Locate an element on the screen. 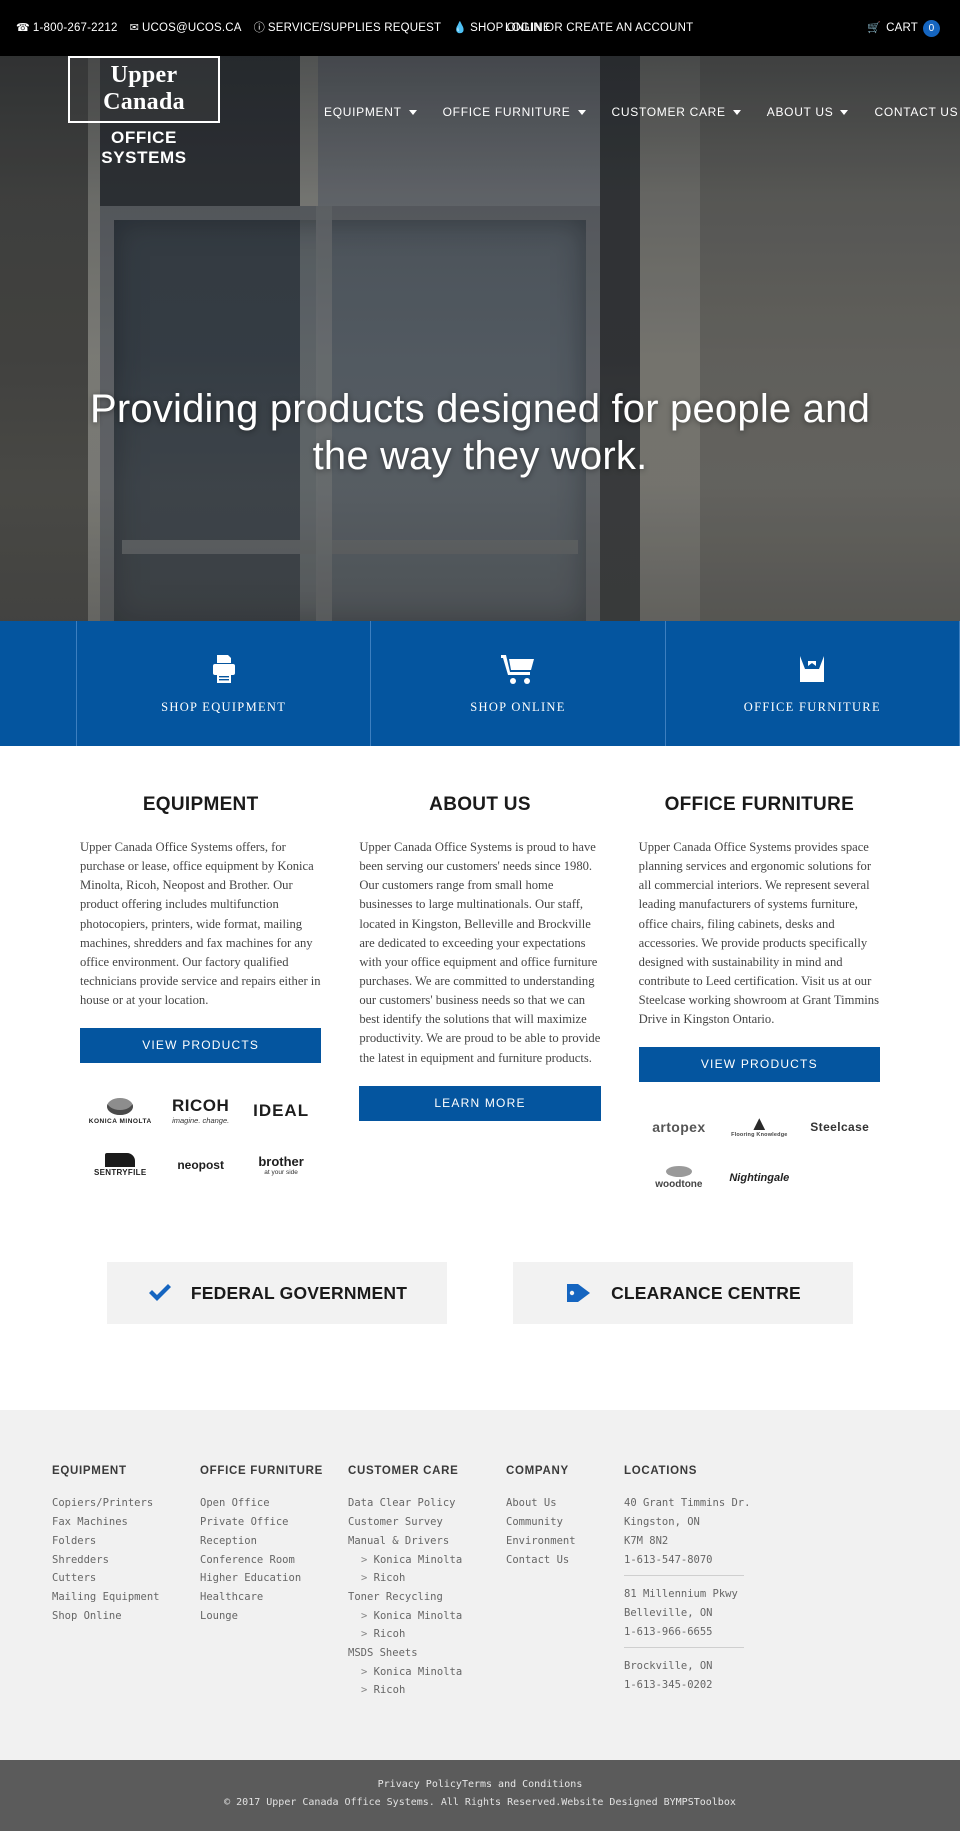 The height and width of the screenshot is (1831, 960). brand-logo-ideal: IDEAL is located at coordinates (281, 1111).